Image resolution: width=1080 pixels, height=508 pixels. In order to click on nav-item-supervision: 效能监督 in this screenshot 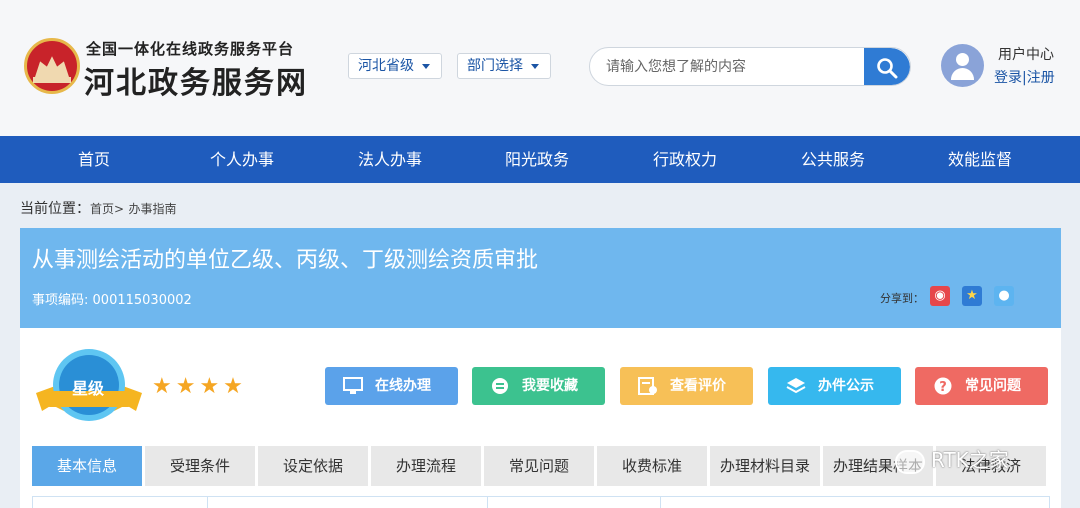, I will do `click(980, 159)`.